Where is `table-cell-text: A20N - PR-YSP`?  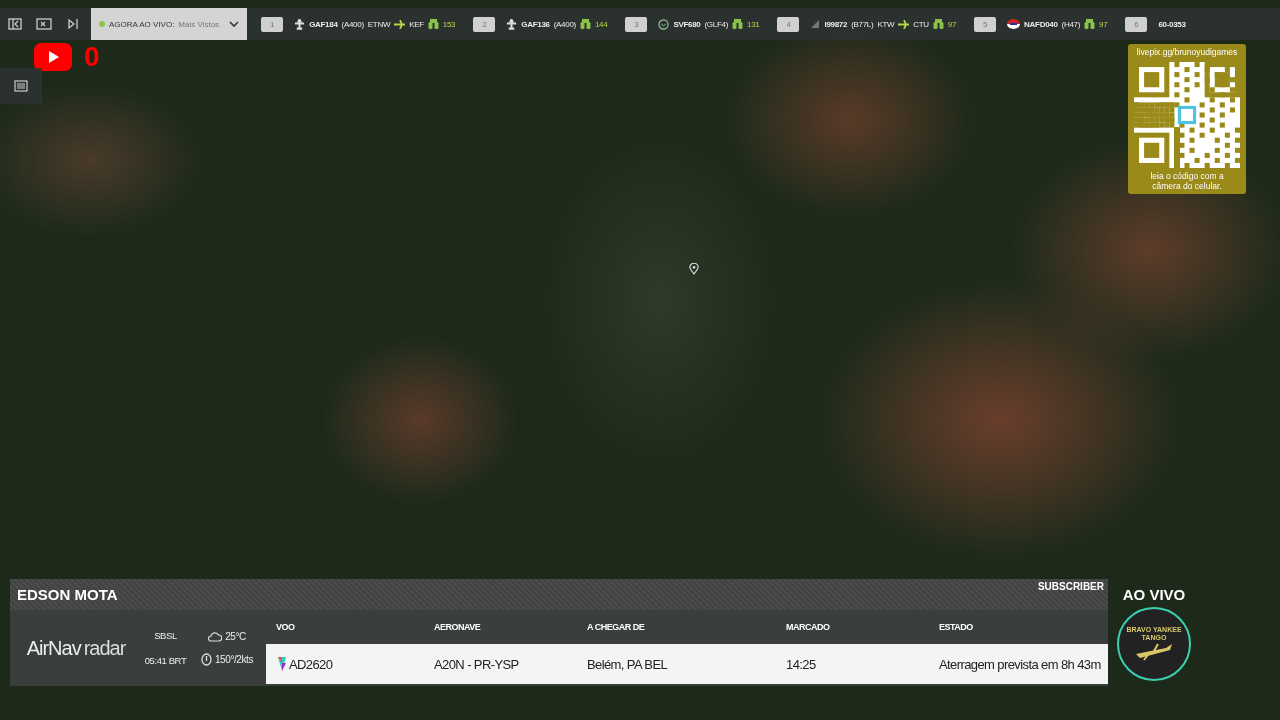
table-cell-text: A20N - PR-YSP is located at coordinates (476, 664).